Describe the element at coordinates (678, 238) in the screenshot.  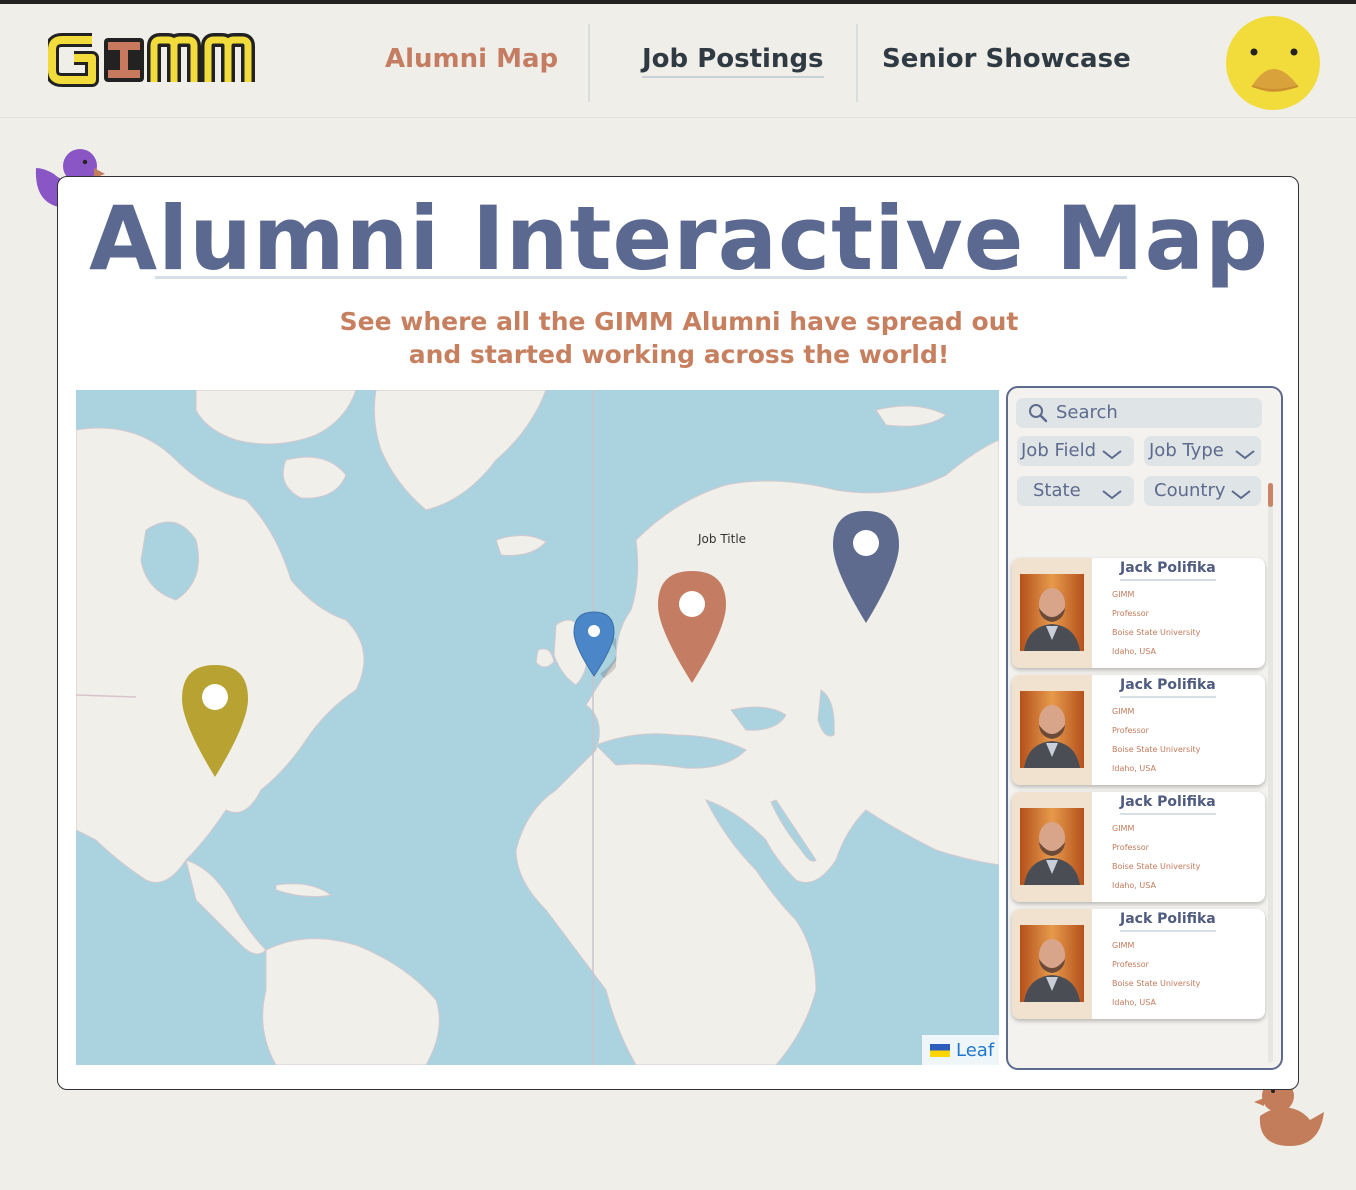
I see `page-title: Alumni Interactive Map` at that location.